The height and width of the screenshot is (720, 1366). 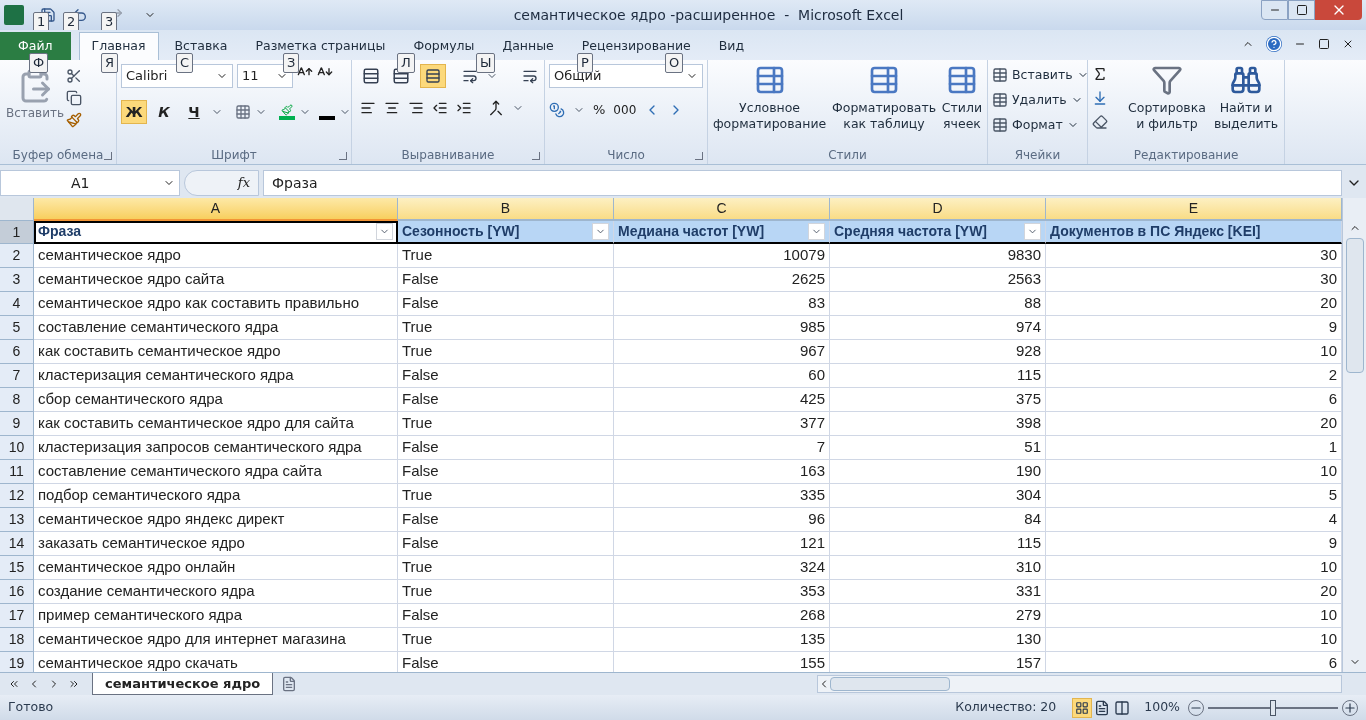 I want to click on row-number: 16, so click(x=17, y=592).